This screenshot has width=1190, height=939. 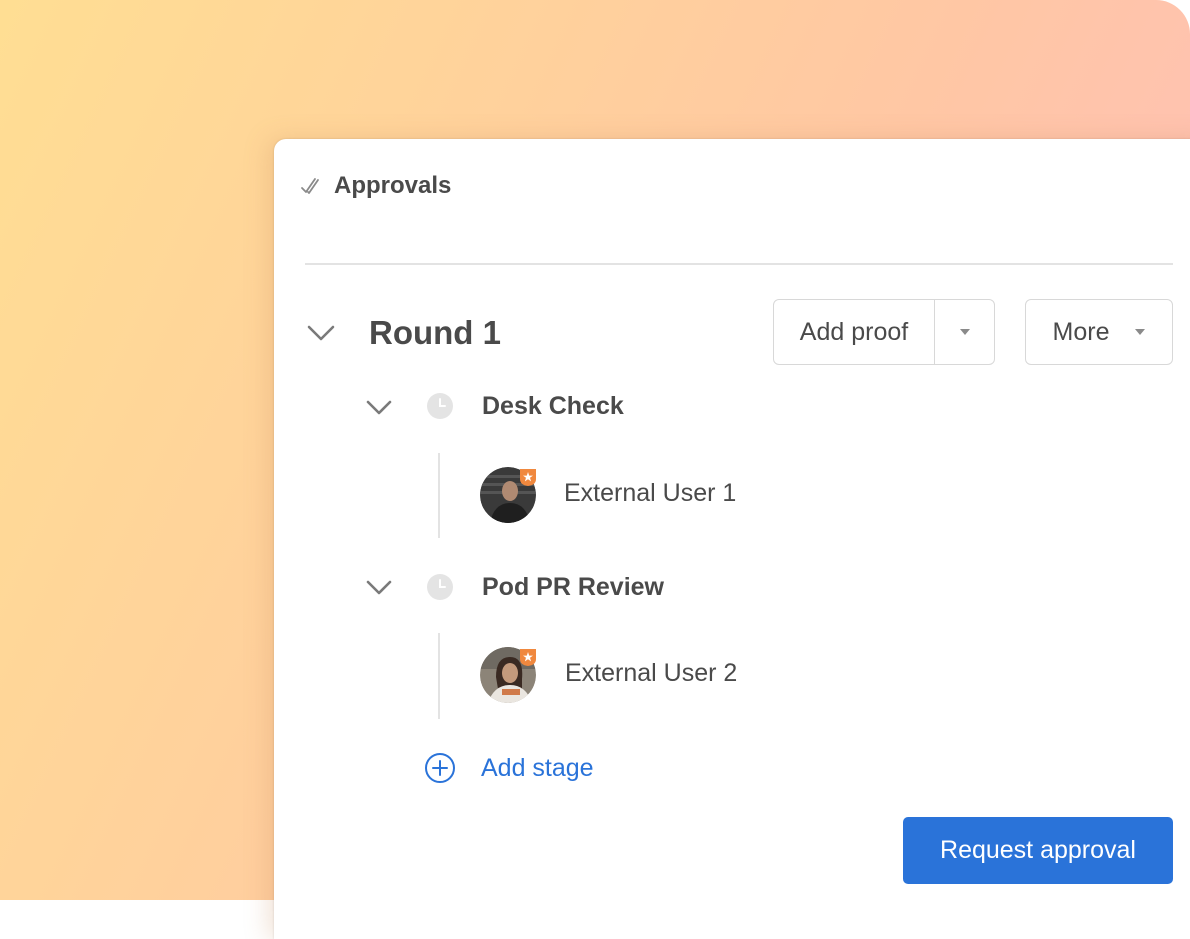 I want to click on add-stage-label: Add stage, so click(x=537, y=767).